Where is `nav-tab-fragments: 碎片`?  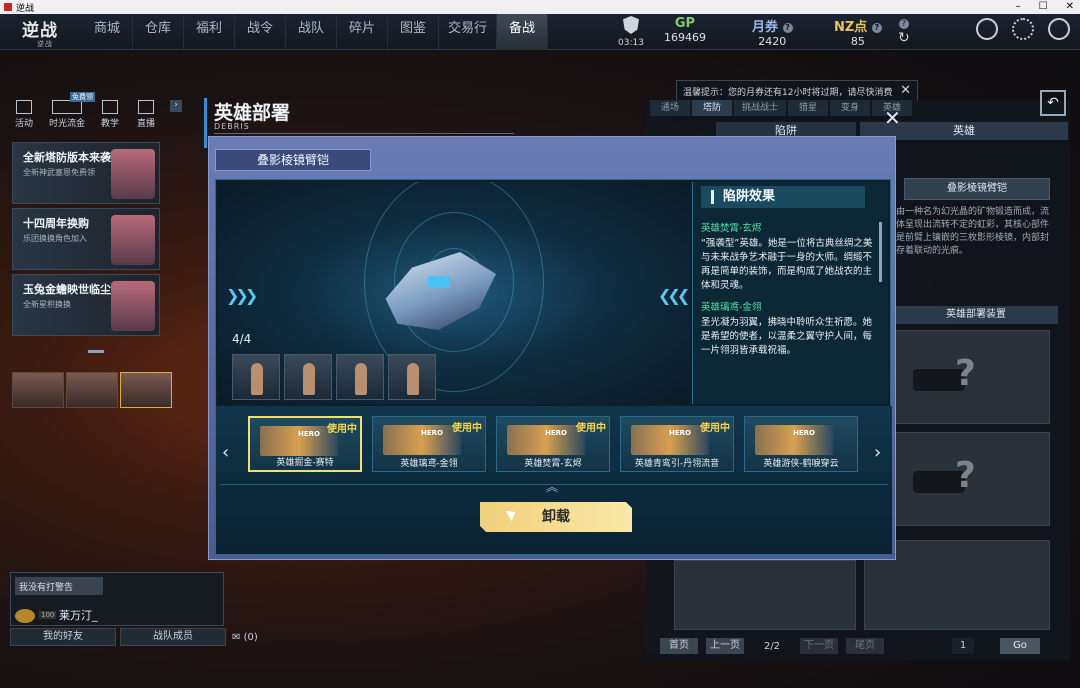
nav-tab-fragments: 碎片 is located at coordinates (362, 32).